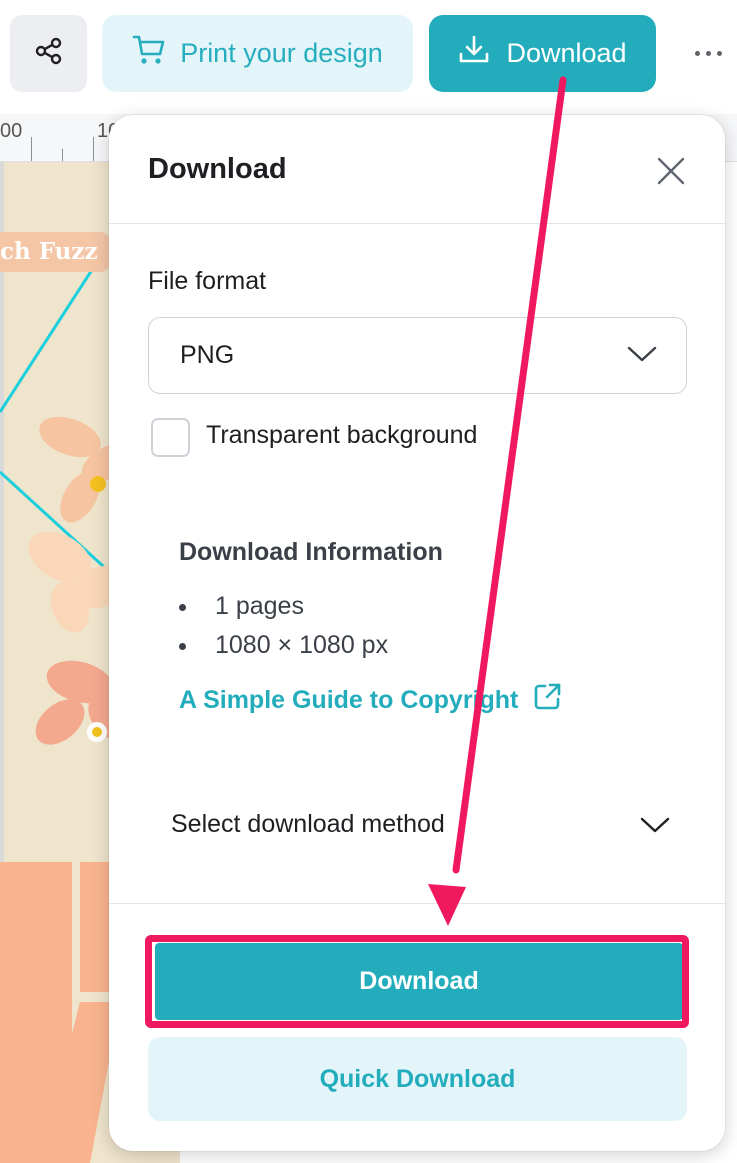 Image resolution: width=737 pixels, height=1163 pixels. What do you see at coordinates (207, 281) in the screenshot?
I see `file-format-label: File format` at bounding box center [207, 281].